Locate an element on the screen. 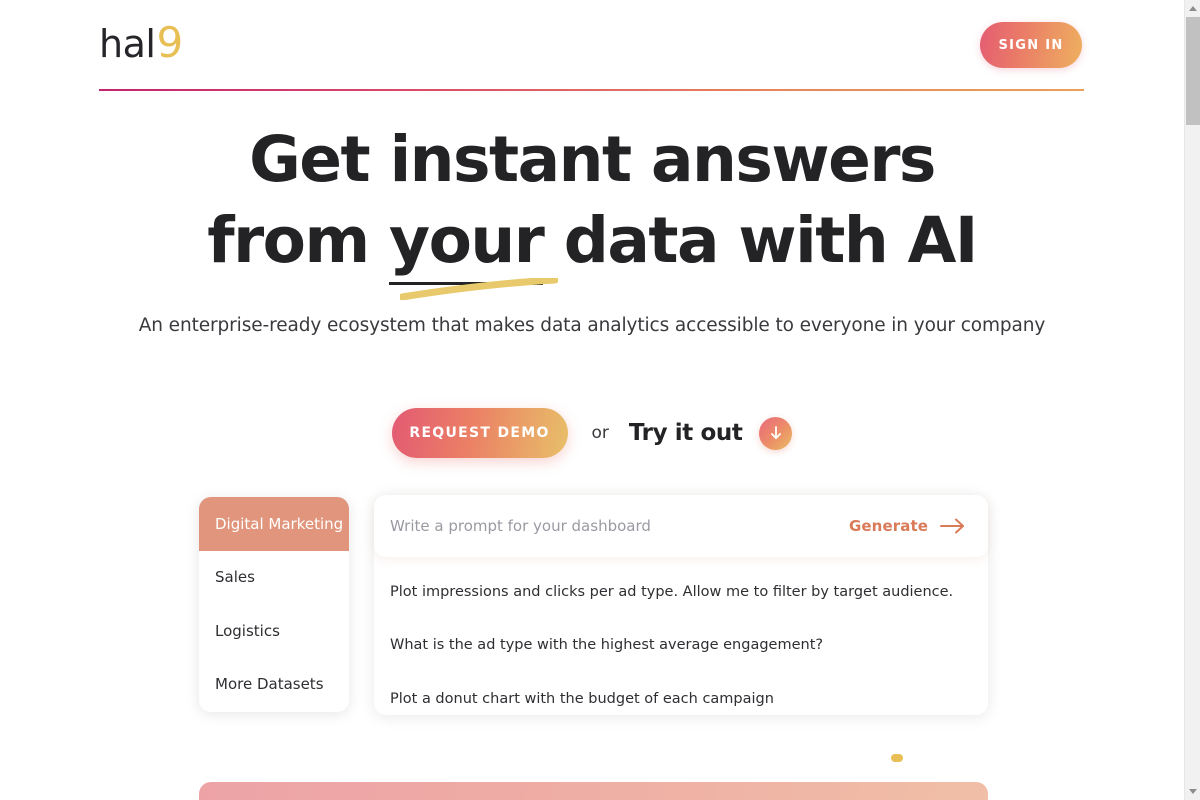  cta-row: REQUEST DEMO or Try it out is located at coordinates (592, 433).